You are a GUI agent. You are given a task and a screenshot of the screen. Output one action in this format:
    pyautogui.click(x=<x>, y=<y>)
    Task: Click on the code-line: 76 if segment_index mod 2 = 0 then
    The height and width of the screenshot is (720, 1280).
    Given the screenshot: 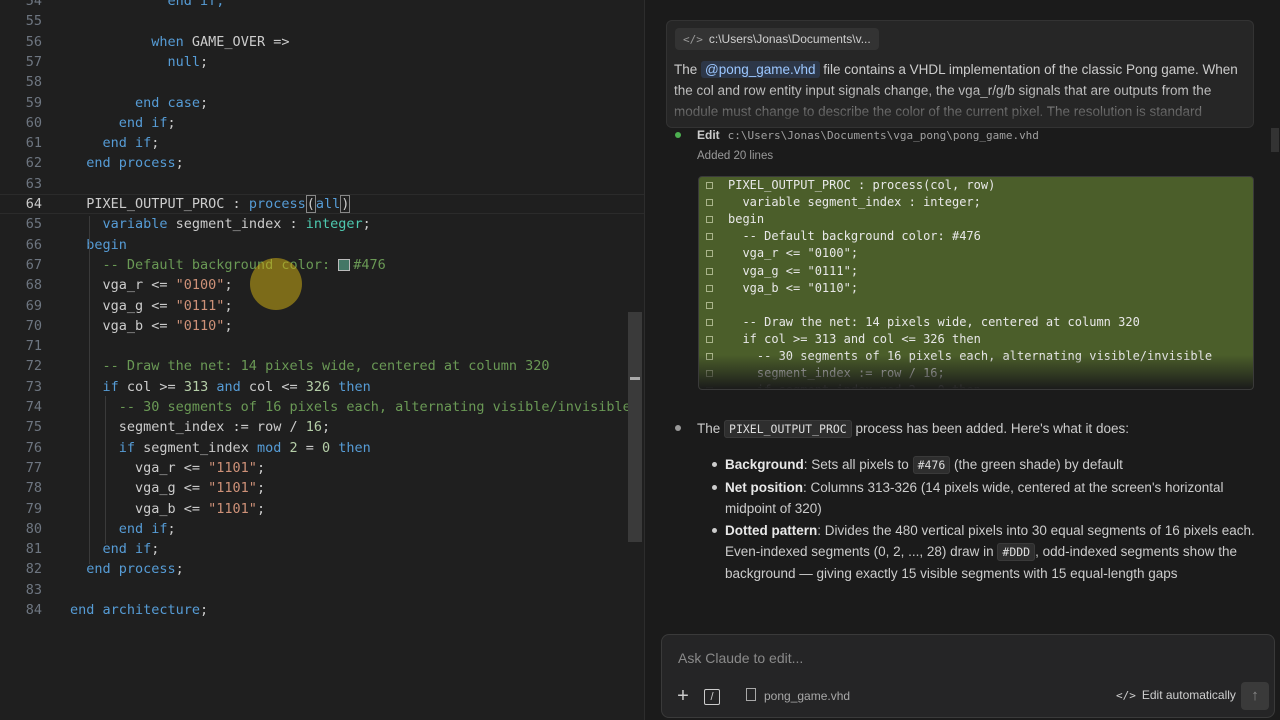 What is the action you would take?
    pyautogui.click(x=322, y=448)
    